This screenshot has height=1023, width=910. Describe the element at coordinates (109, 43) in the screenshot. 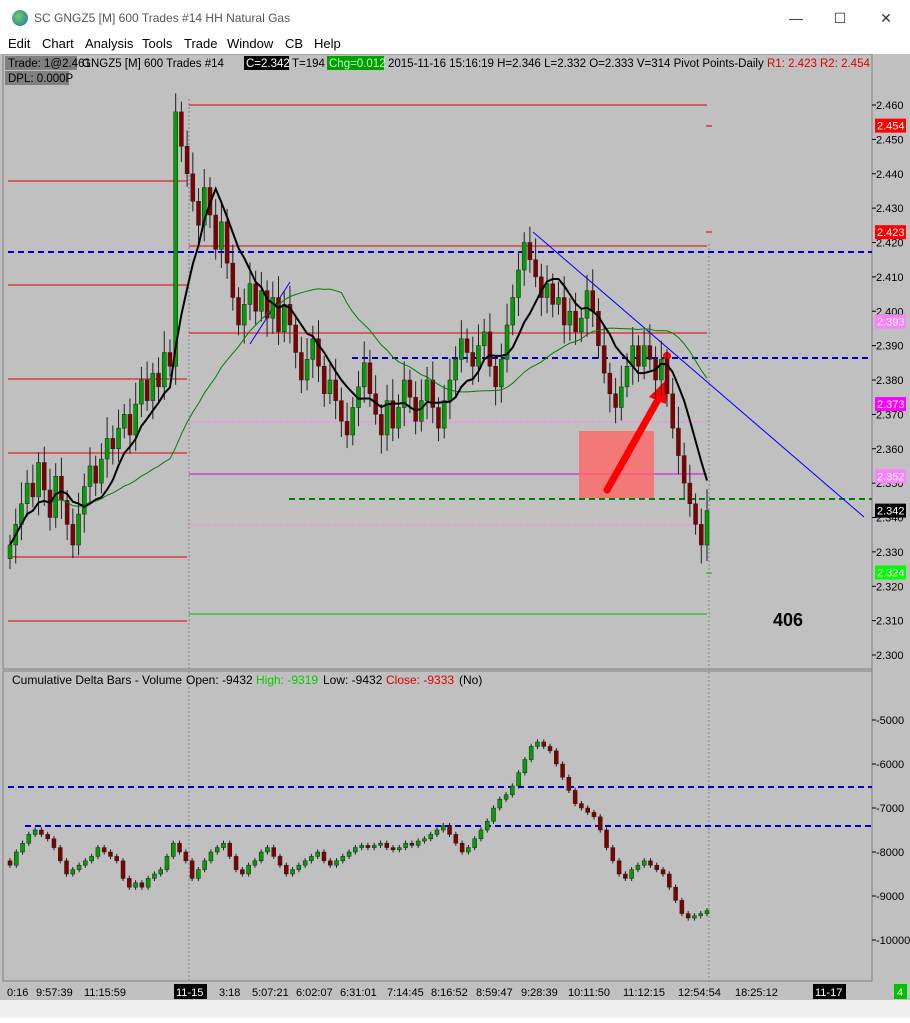

I see `menu-analysis: Analysis` at that location.